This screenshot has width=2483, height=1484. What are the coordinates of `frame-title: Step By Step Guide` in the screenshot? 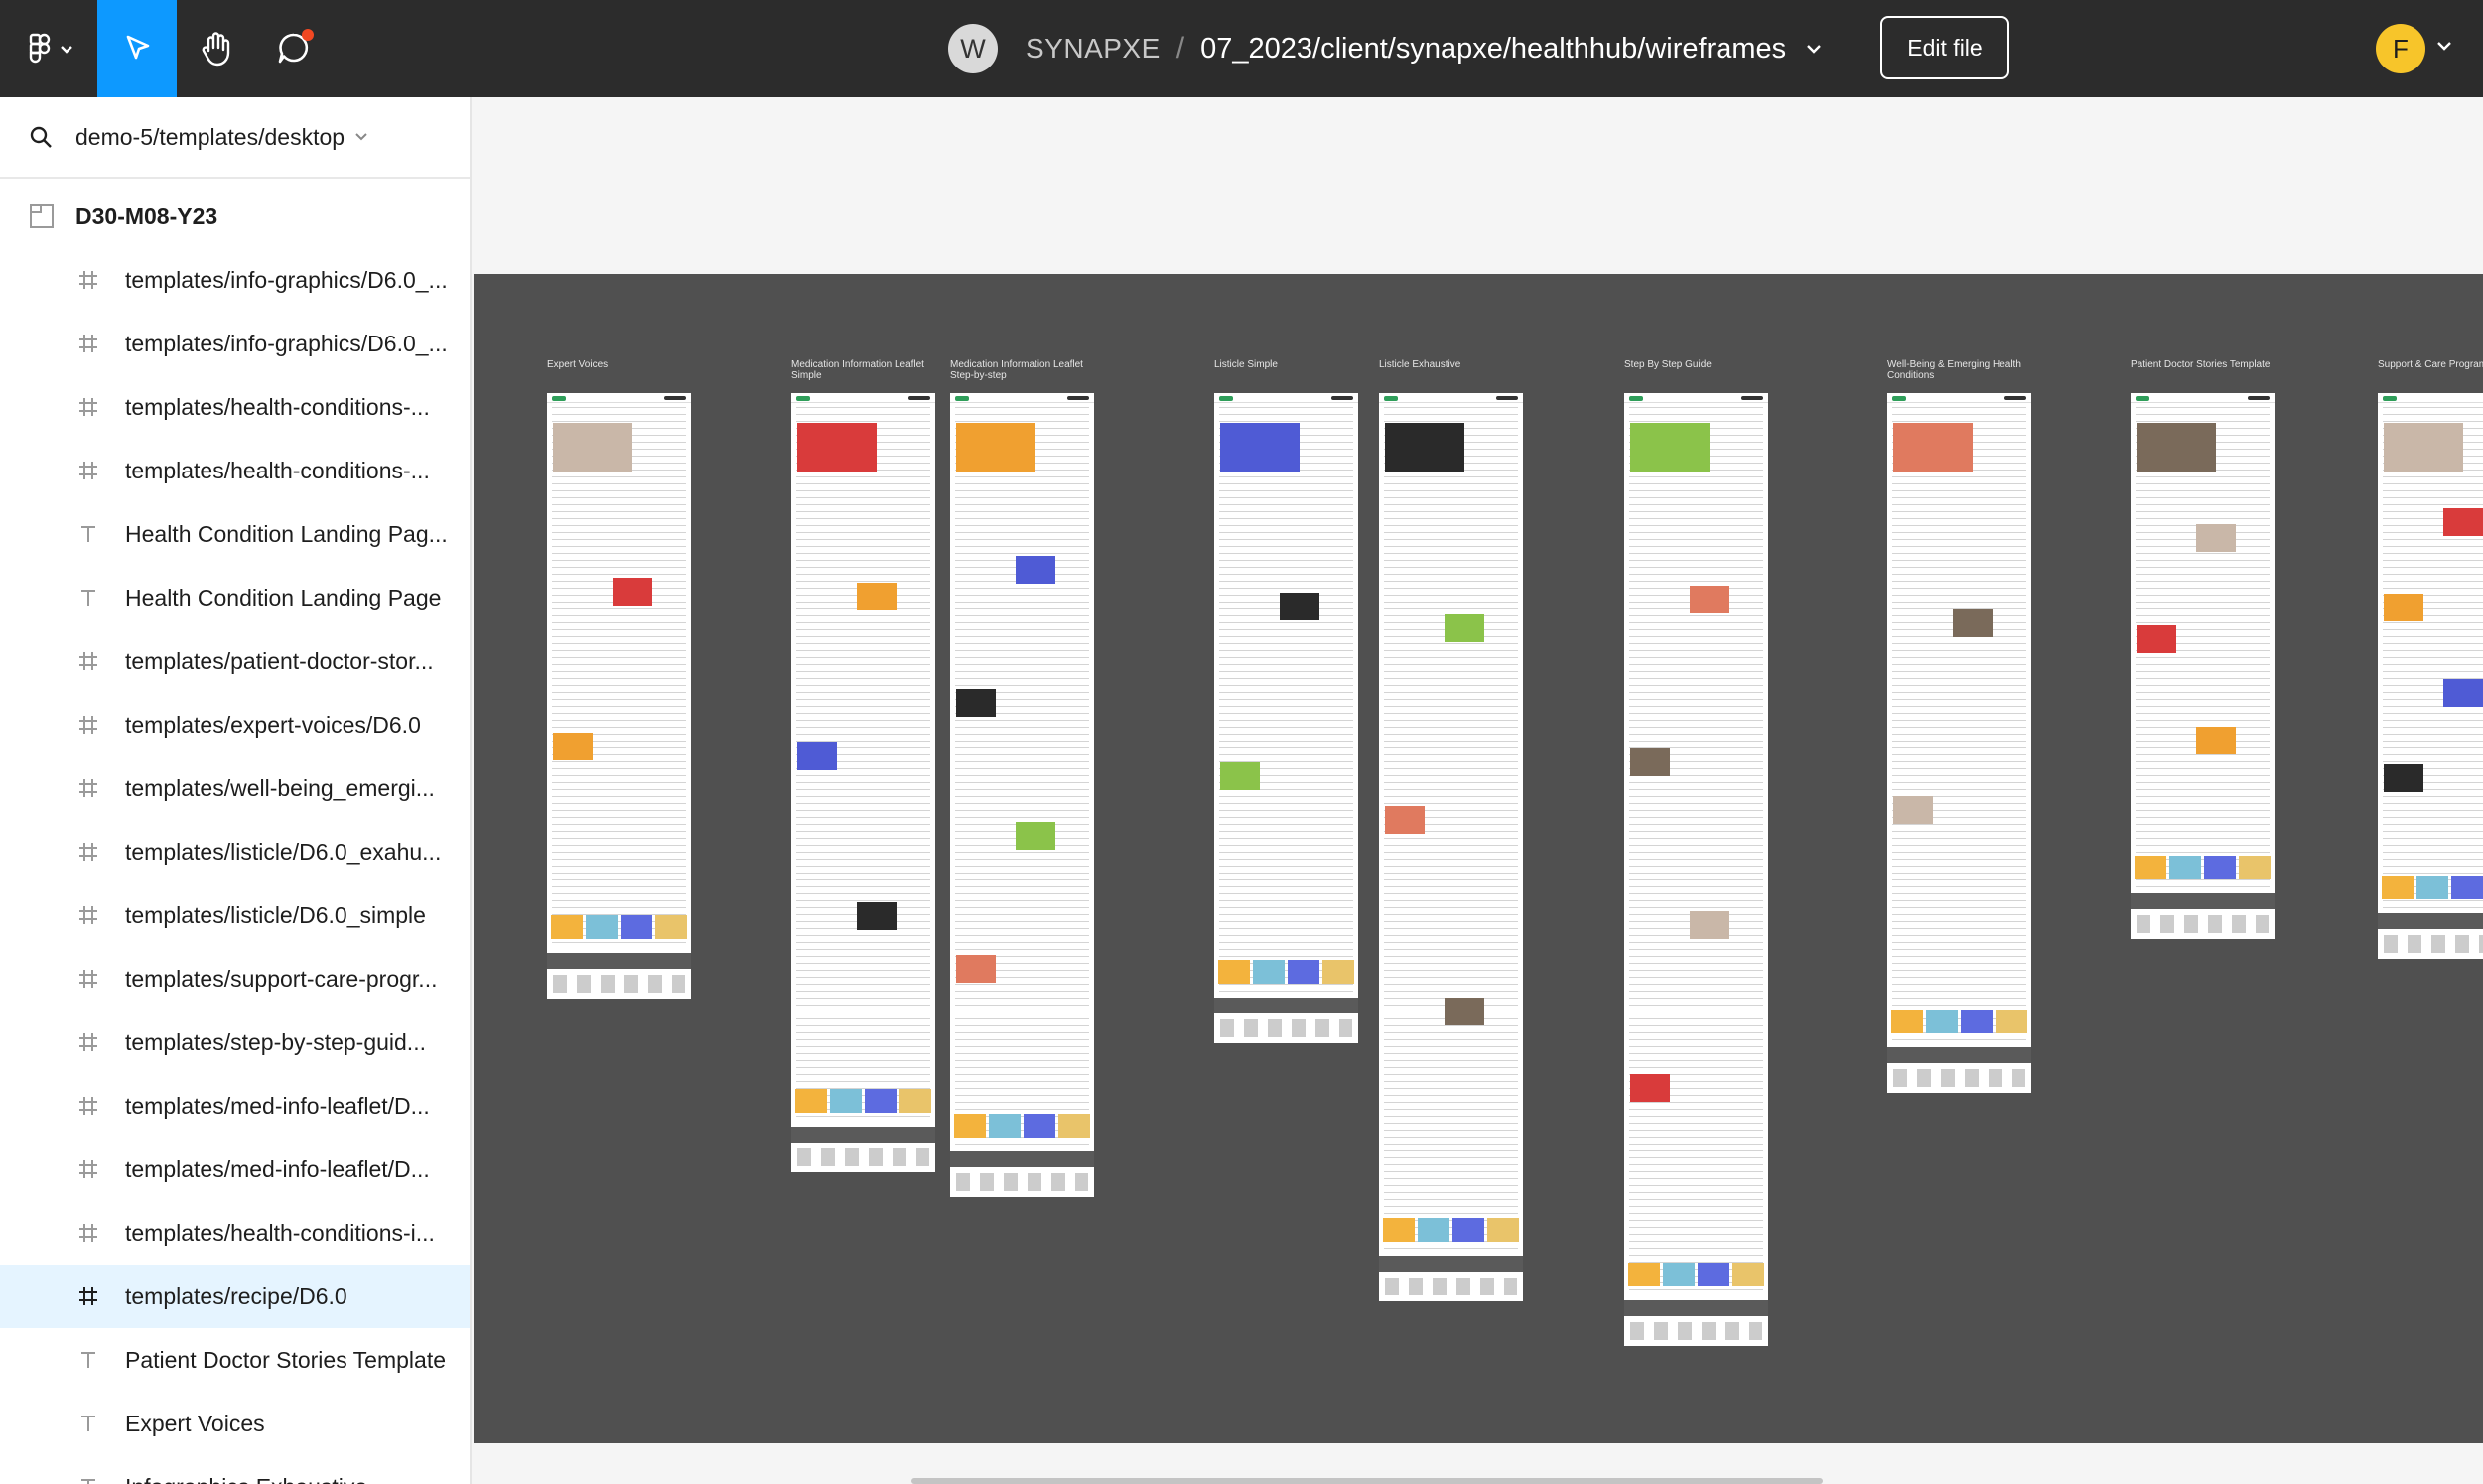 It's located at (1701, 364).